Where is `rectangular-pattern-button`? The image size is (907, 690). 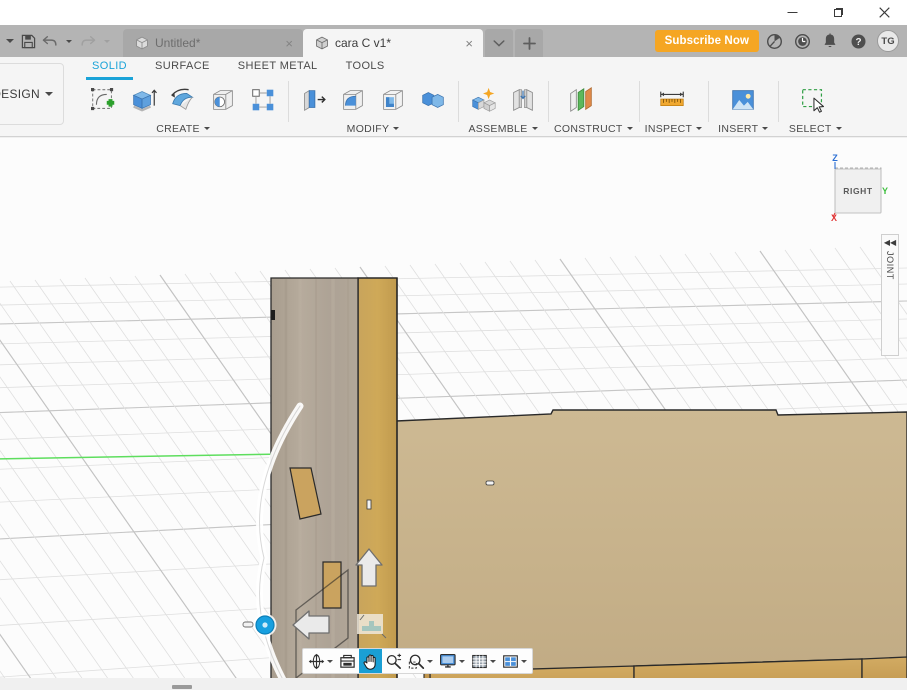
rectangular-pattern-button is located at coordinates (263, 100).